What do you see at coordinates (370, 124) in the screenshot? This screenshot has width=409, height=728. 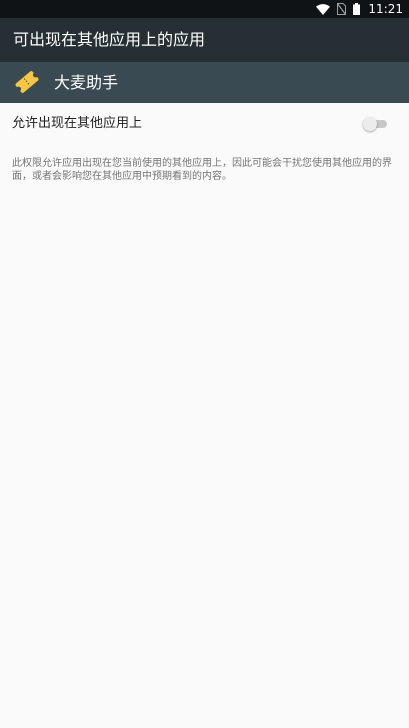 I see `toggle-thumb` at bounding box center [370, 124].